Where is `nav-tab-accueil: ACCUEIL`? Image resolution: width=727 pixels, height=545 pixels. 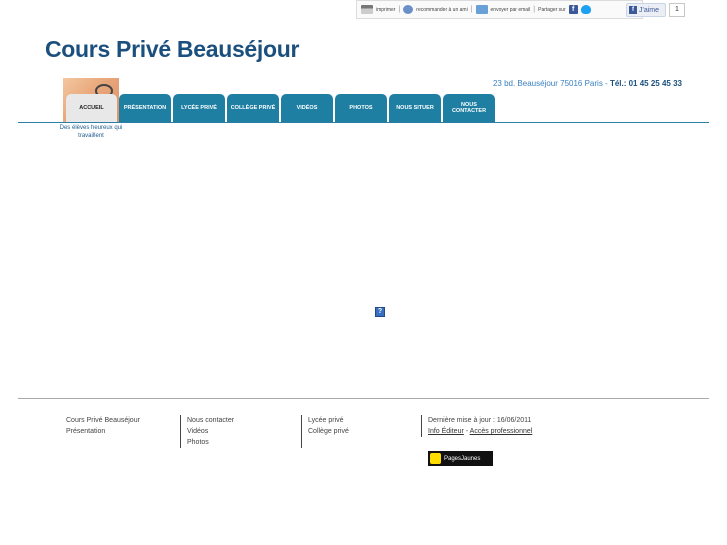
nav-tab-accueil: ACCUEIL is located at coordinates (91, 108).